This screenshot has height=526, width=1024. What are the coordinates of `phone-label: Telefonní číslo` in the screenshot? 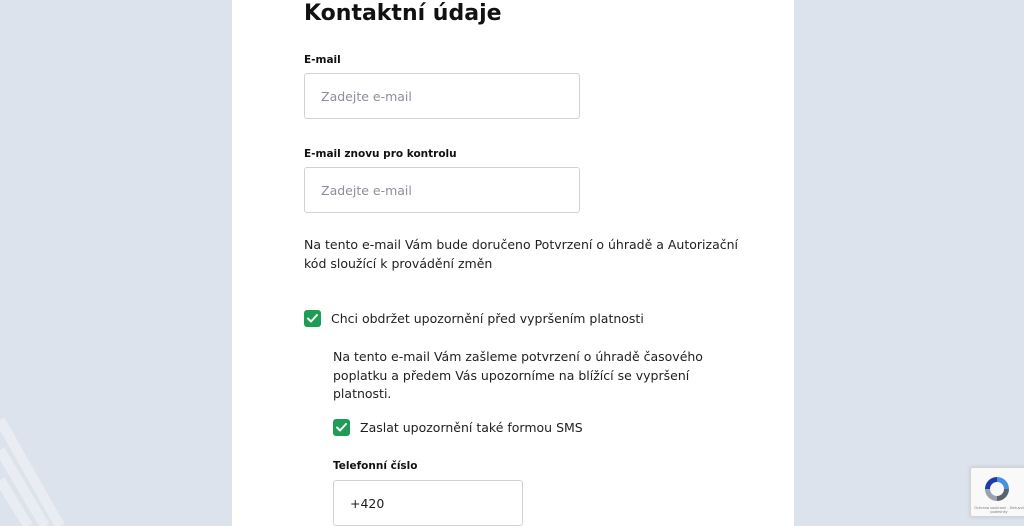 It's located at (375, 466).